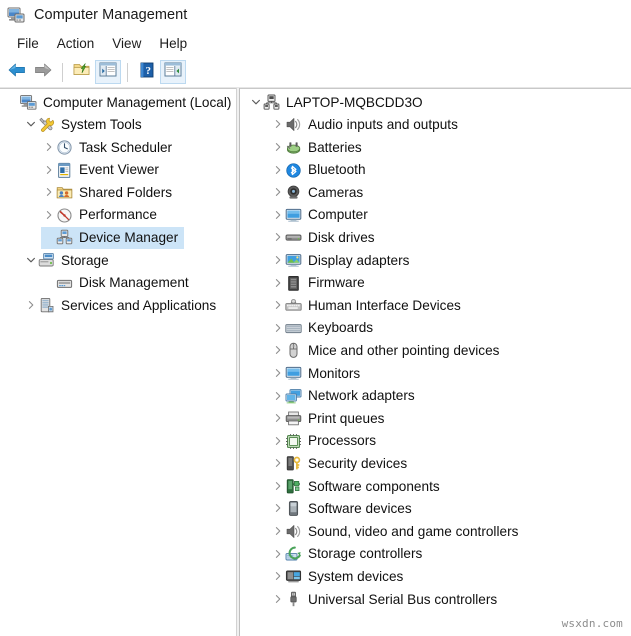 This screenshot has height=636, width=631. Describe the element at coordinates (17, 72) in the screenshot. I see `back-button` at that location.